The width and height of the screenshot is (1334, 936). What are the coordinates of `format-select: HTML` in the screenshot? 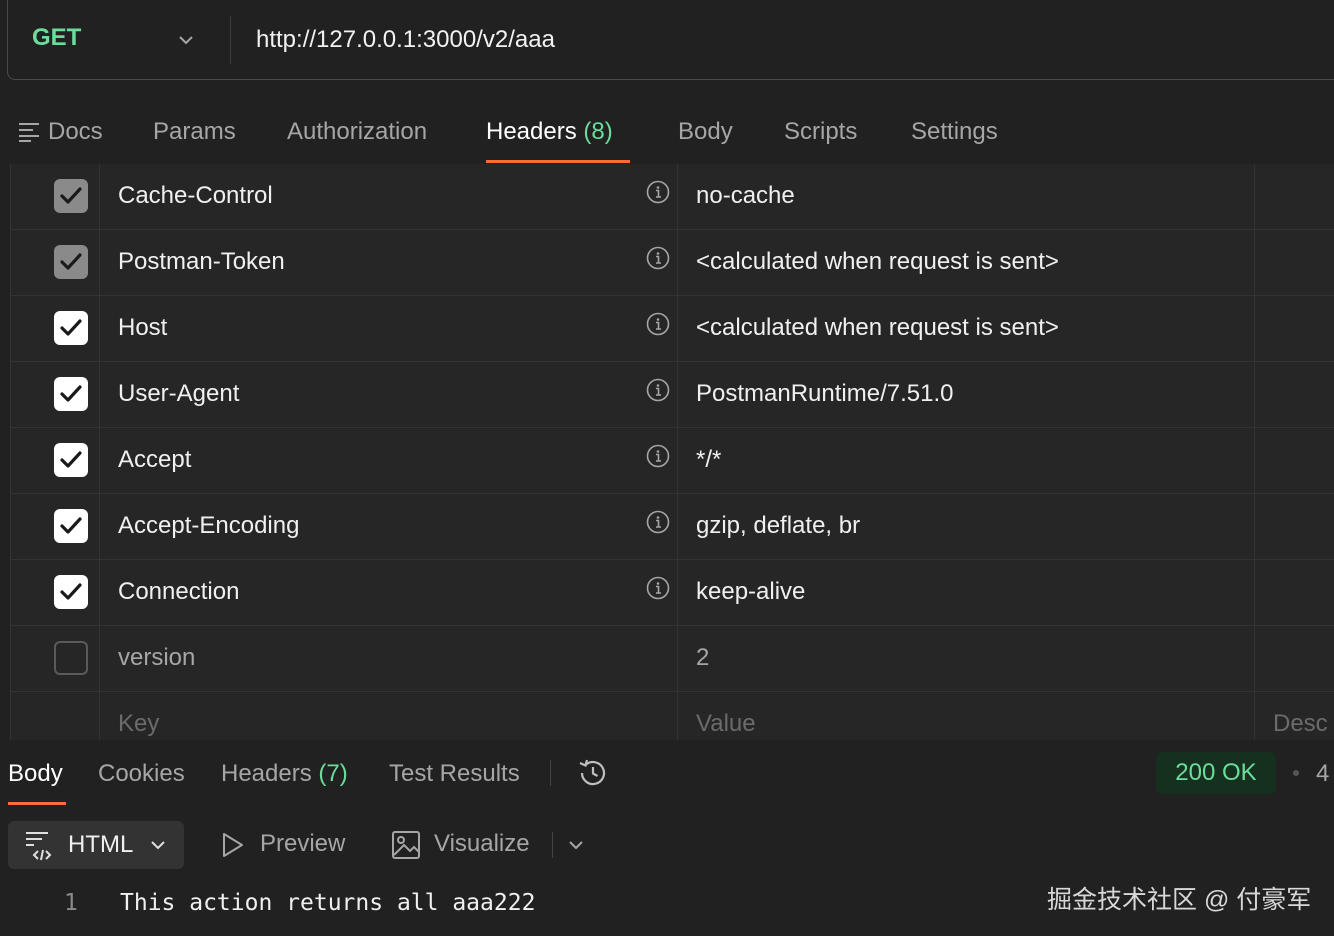 It's located at (96, 845).